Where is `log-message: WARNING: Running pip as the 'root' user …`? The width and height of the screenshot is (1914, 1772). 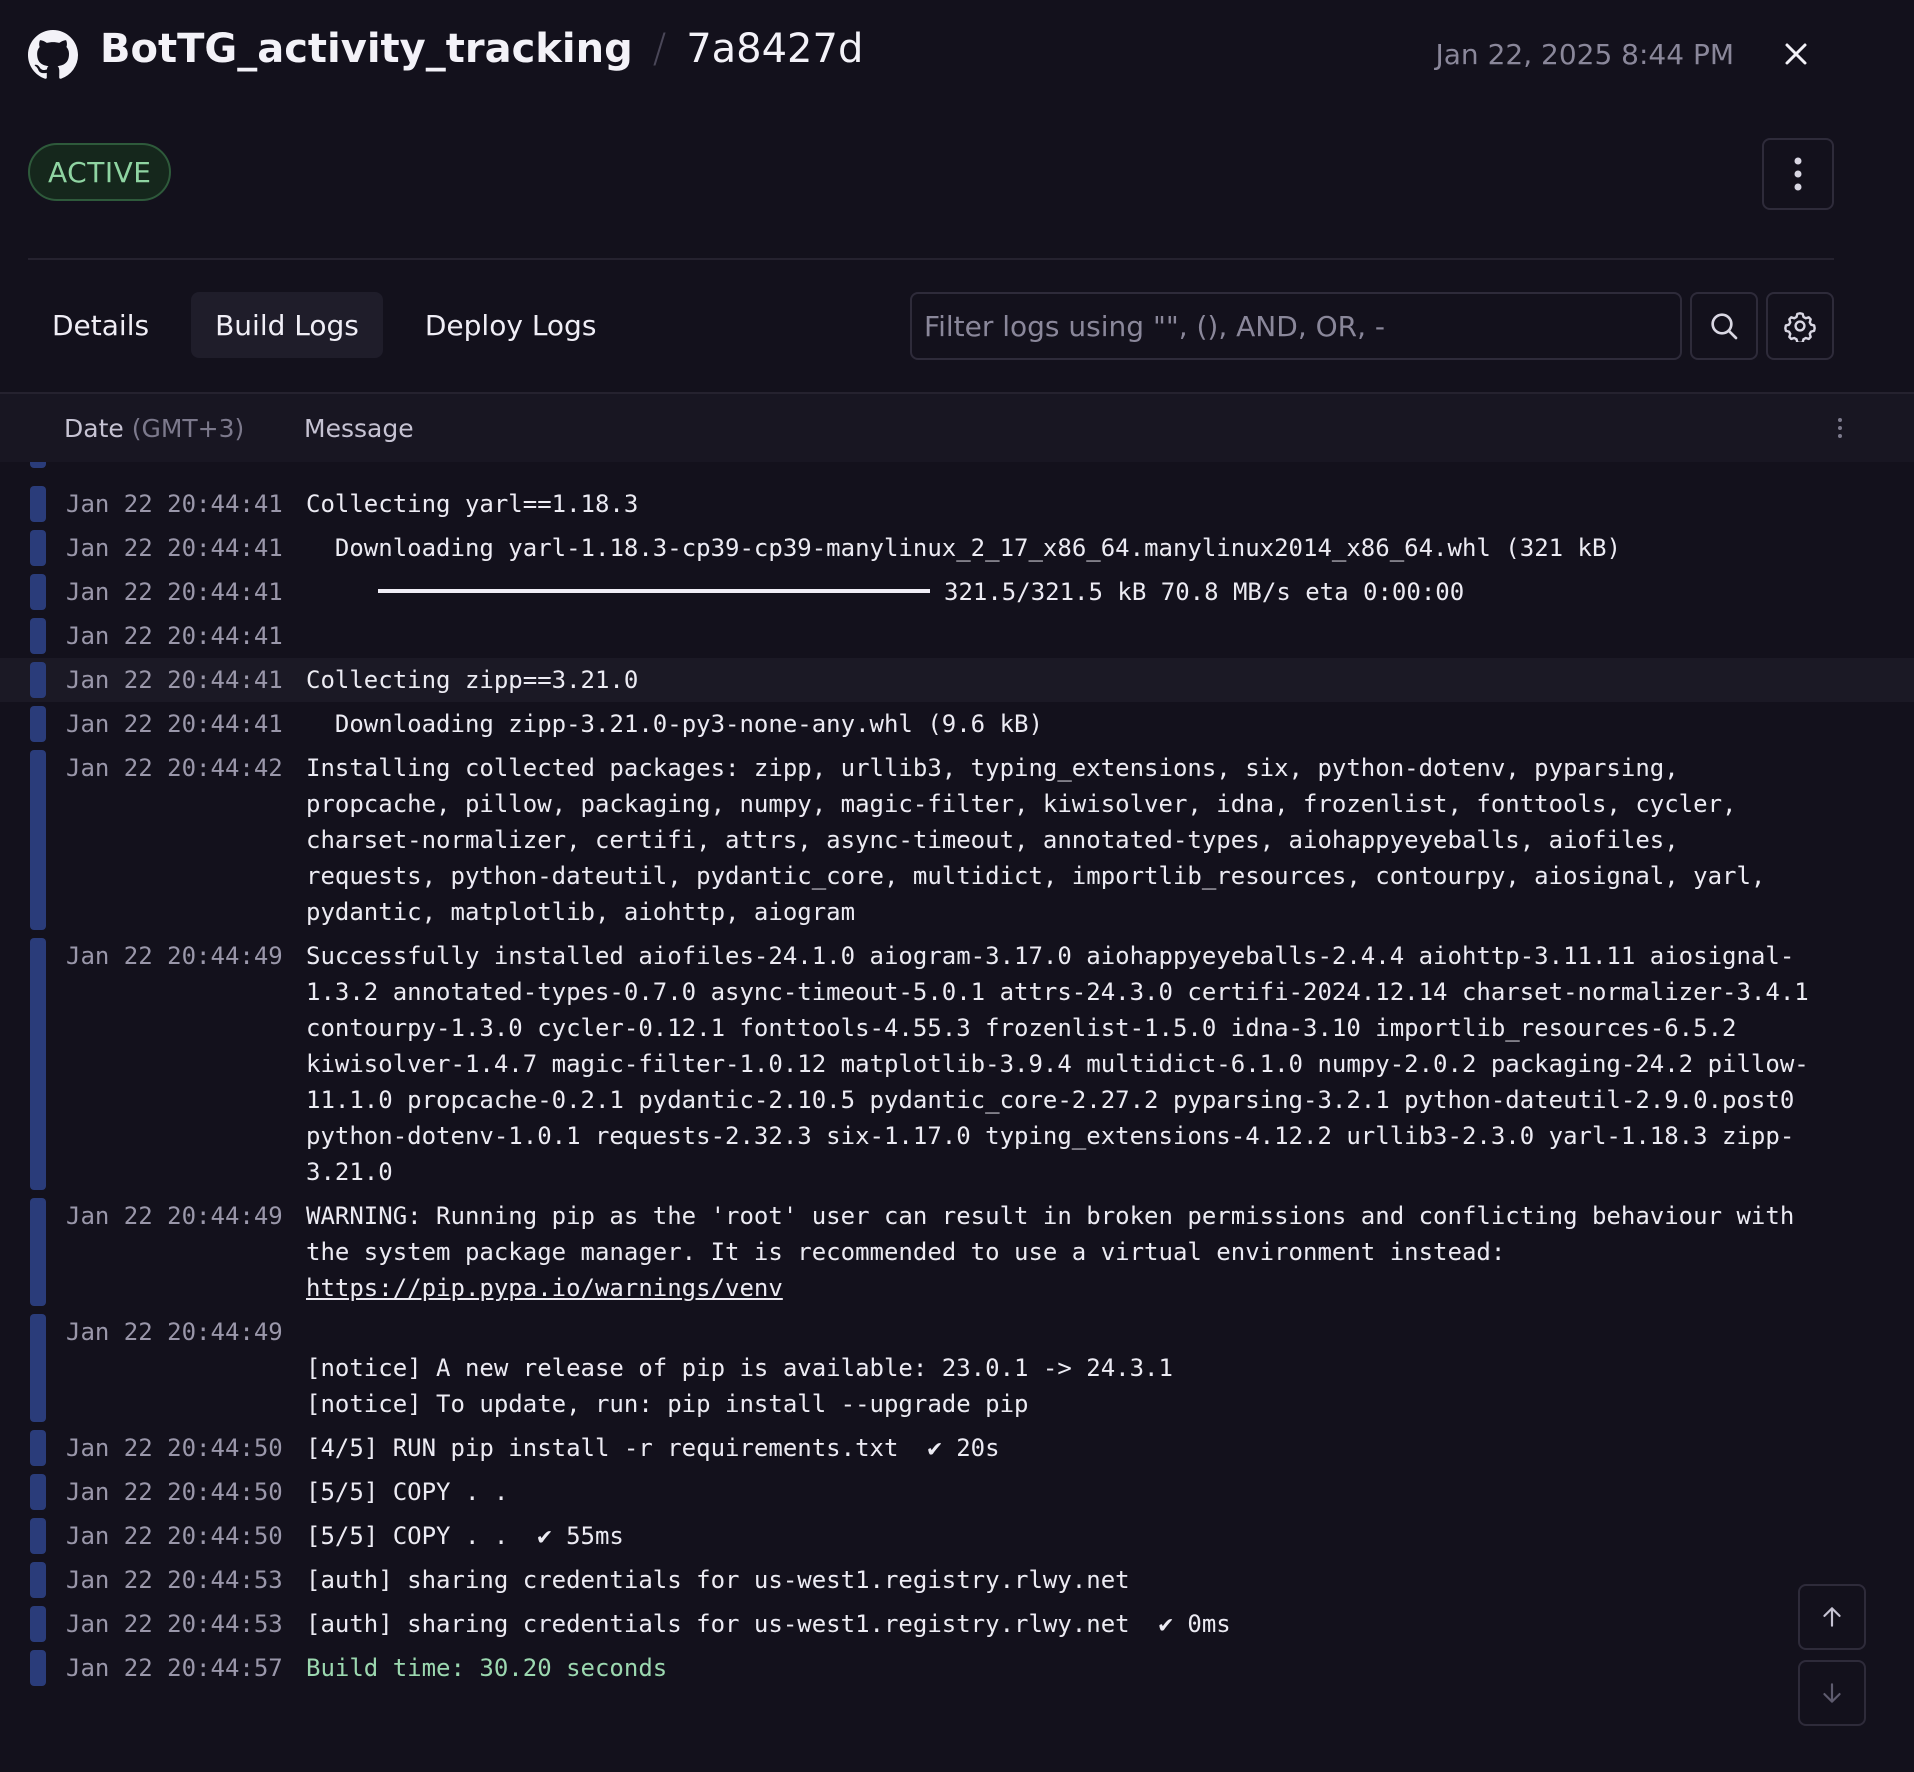 log-message: WARNING: Running pip as the 'root' user … is located at coordinates (1061, 1252).